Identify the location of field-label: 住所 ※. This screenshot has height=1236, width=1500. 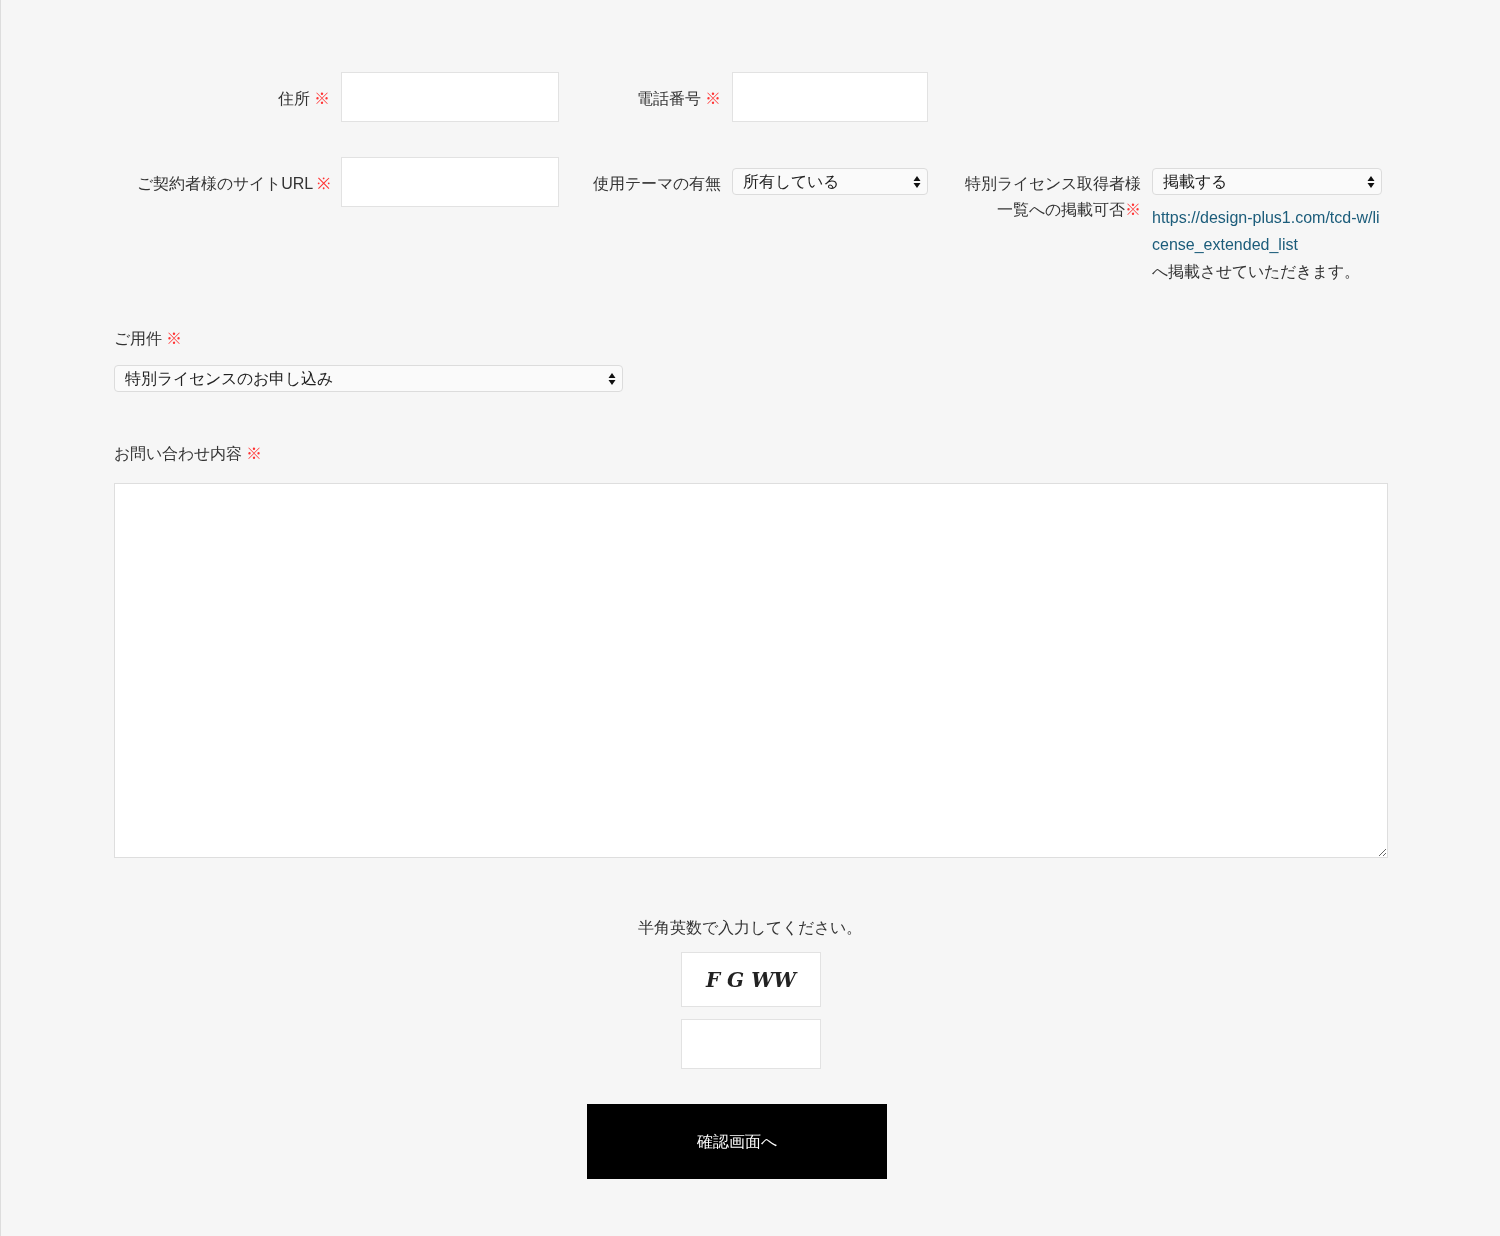
(303, 99).